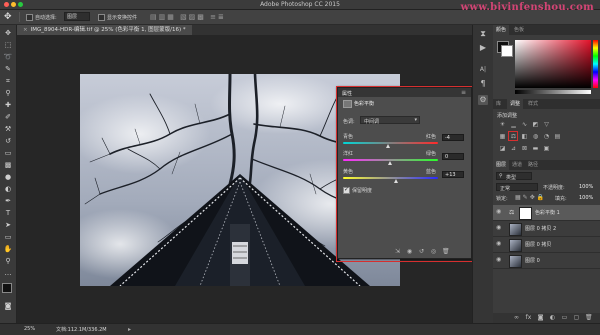  What do you see at coordinates (519, 30) in the screenshot?
I see `tab-swatches: 色板` at bounding box center [519, 30].